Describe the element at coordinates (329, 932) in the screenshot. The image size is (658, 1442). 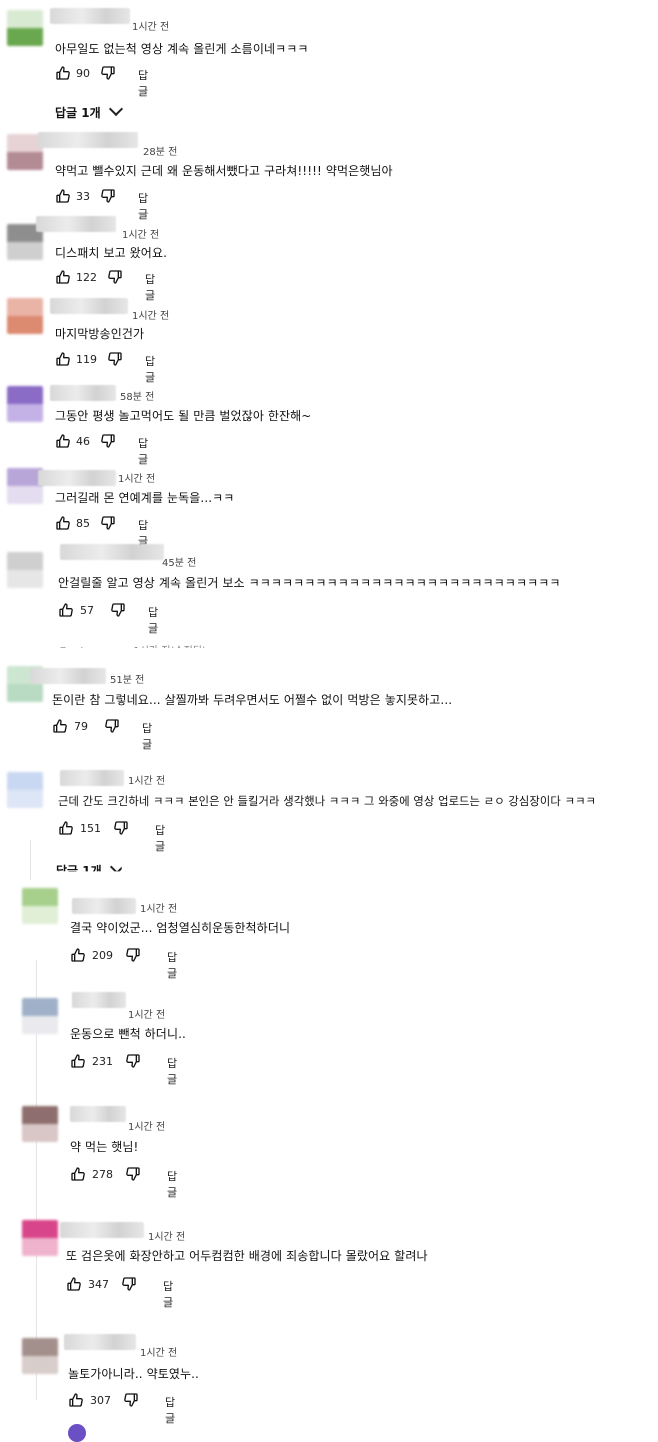
I see `comment: 1시간 전 결국 약이었군... 엄청열심히운동한척하더니 209 답글` at that location.